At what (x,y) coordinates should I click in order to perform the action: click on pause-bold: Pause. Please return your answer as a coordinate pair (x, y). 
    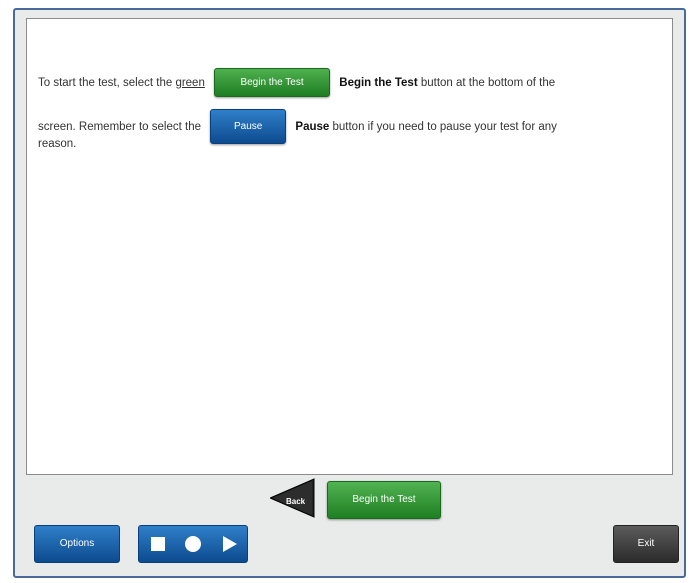
    Looking at the image, I should click on (312, 127).